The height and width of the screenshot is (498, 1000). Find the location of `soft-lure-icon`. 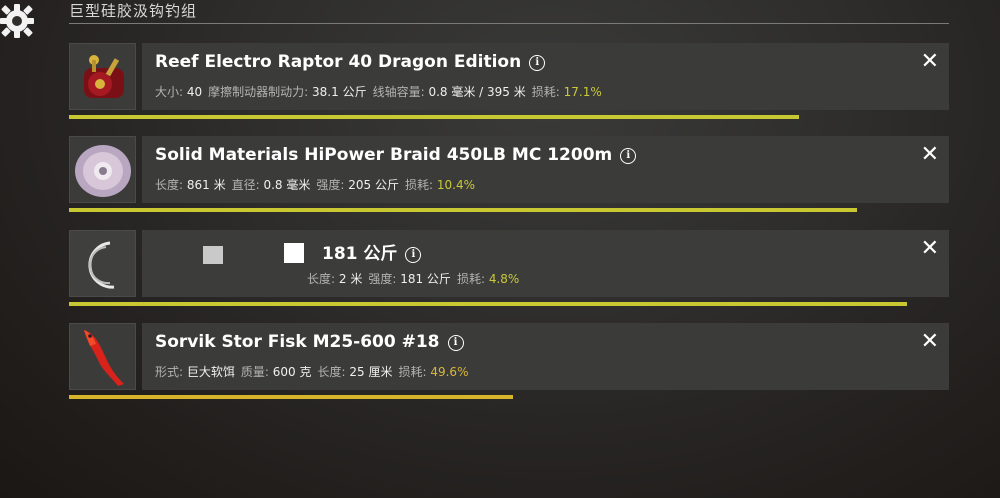

soft-lure-icon is located at coordinates (104, 358).